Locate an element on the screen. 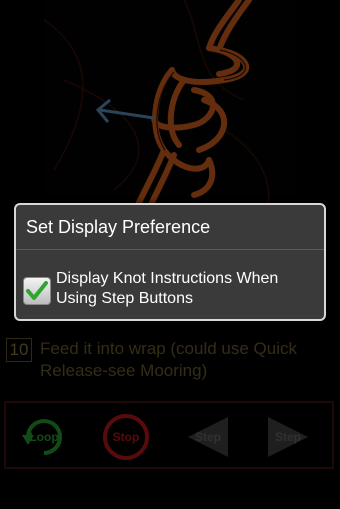 Image resolution: width=340 pixels, height=509 pixels. dialog-title: Set Display Preference is located at coordinates (118, 227).